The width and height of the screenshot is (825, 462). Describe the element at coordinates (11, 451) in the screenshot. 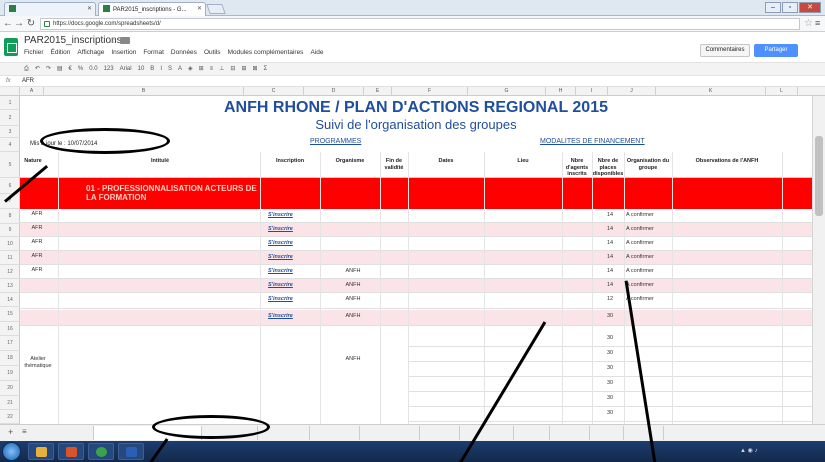

I see `start-button-icon` at that location.